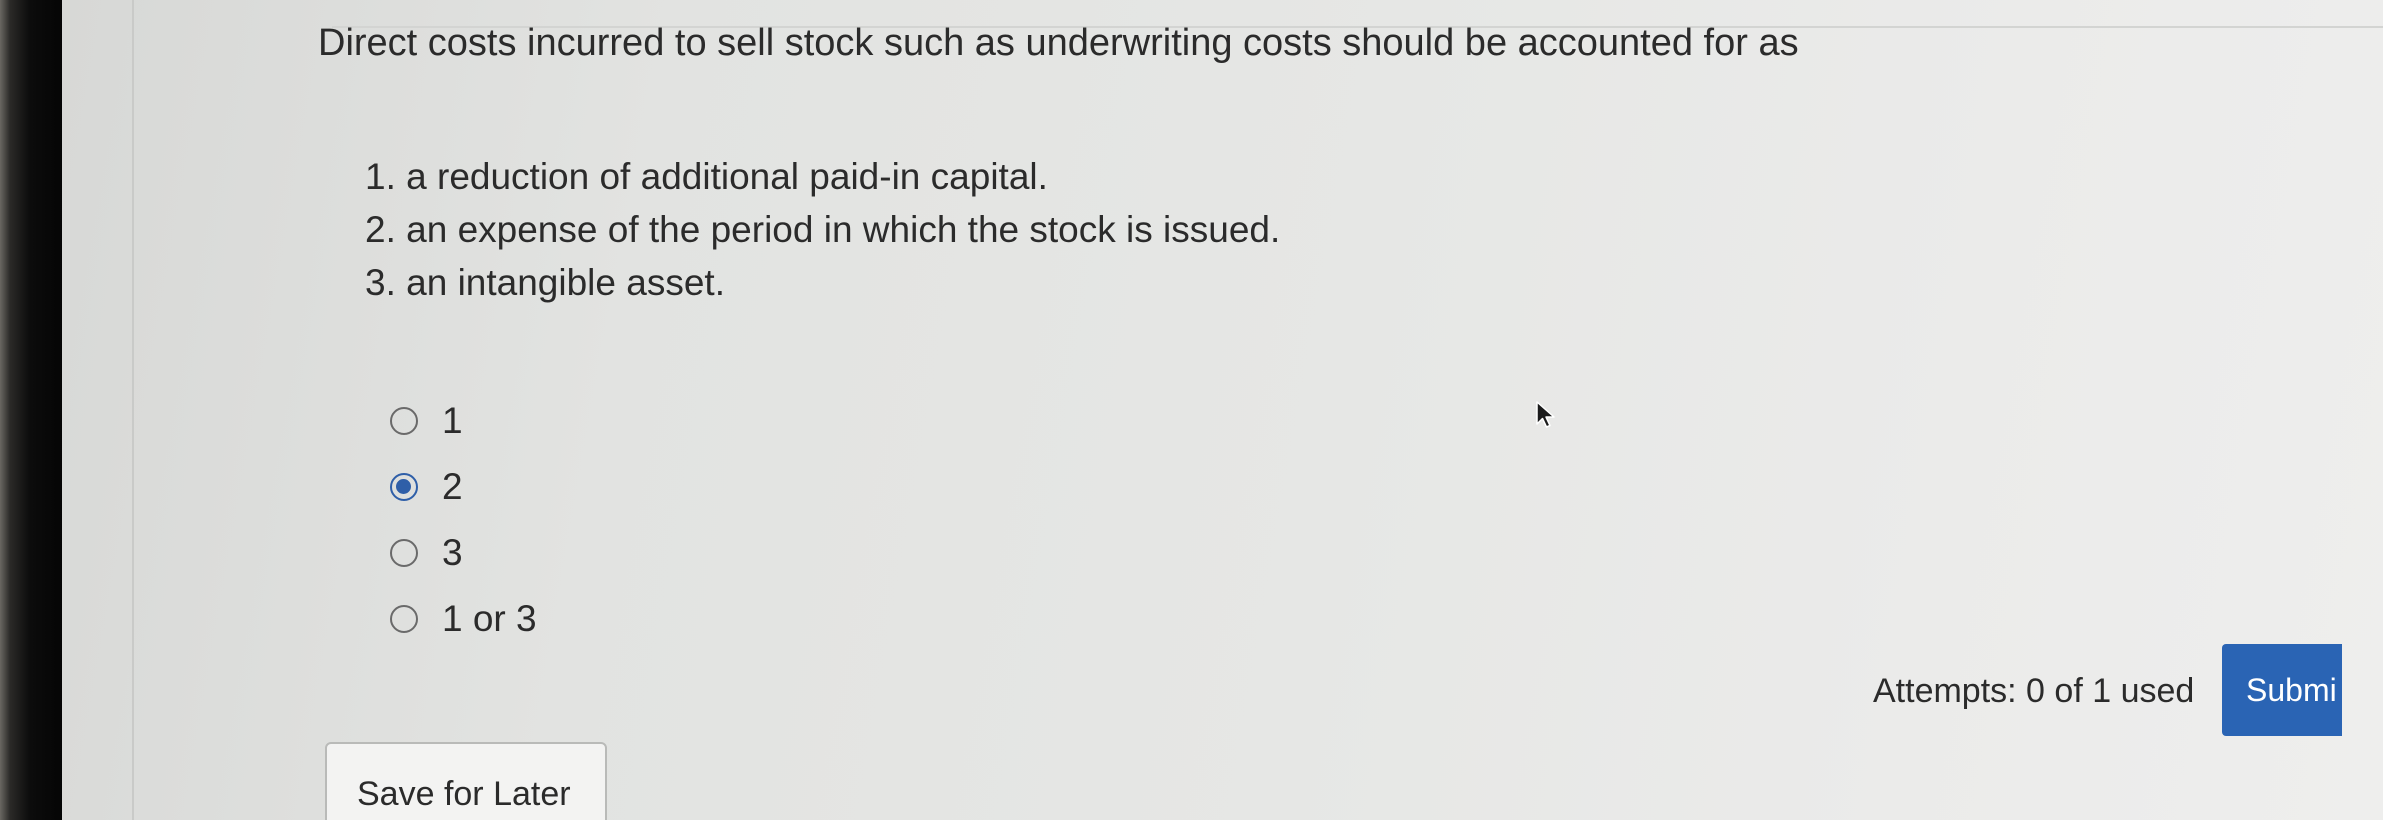 The width and height of the screenshot is (2383, 820). Describe the element at coordinates (404, 487) in the screenshot. I see `radio-button-selected` at that location.